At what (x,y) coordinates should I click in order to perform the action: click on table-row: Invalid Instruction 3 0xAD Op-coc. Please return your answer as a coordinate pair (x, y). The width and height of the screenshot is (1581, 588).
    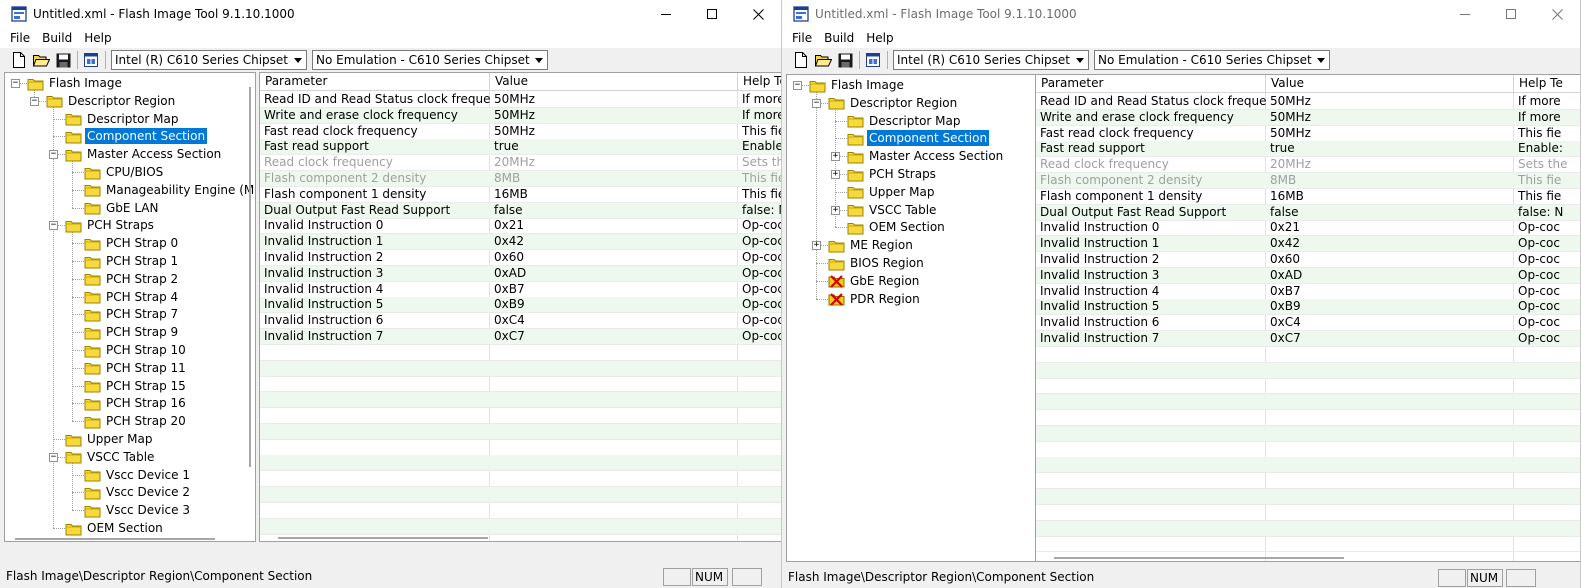
    Looking at the image, I should click on (520, 273).